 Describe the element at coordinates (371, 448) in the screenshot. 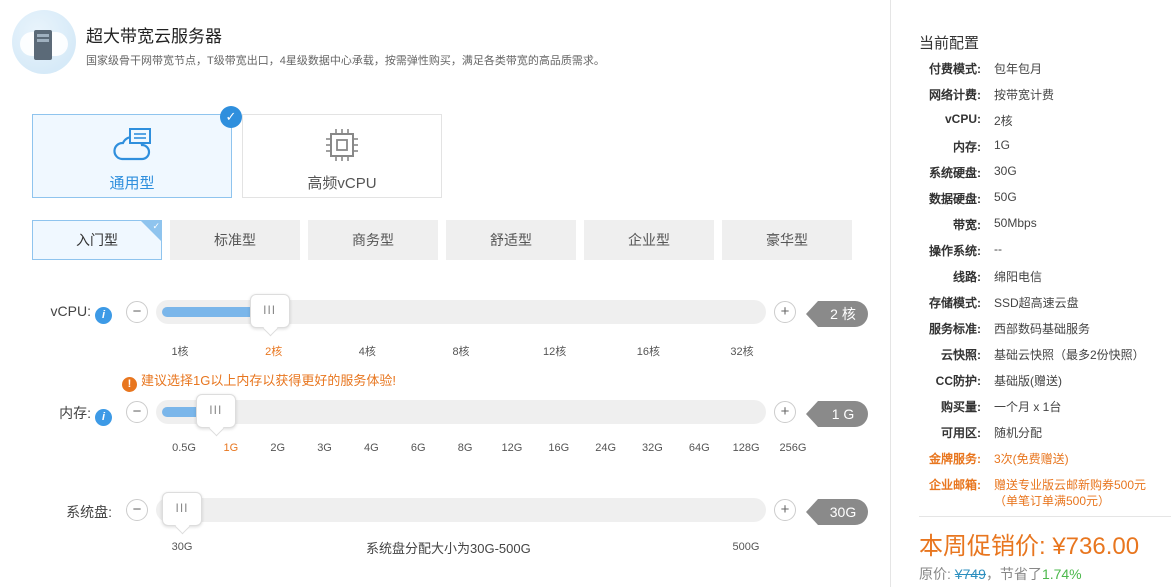

I see `memory-tick-label: 4G` at that location.